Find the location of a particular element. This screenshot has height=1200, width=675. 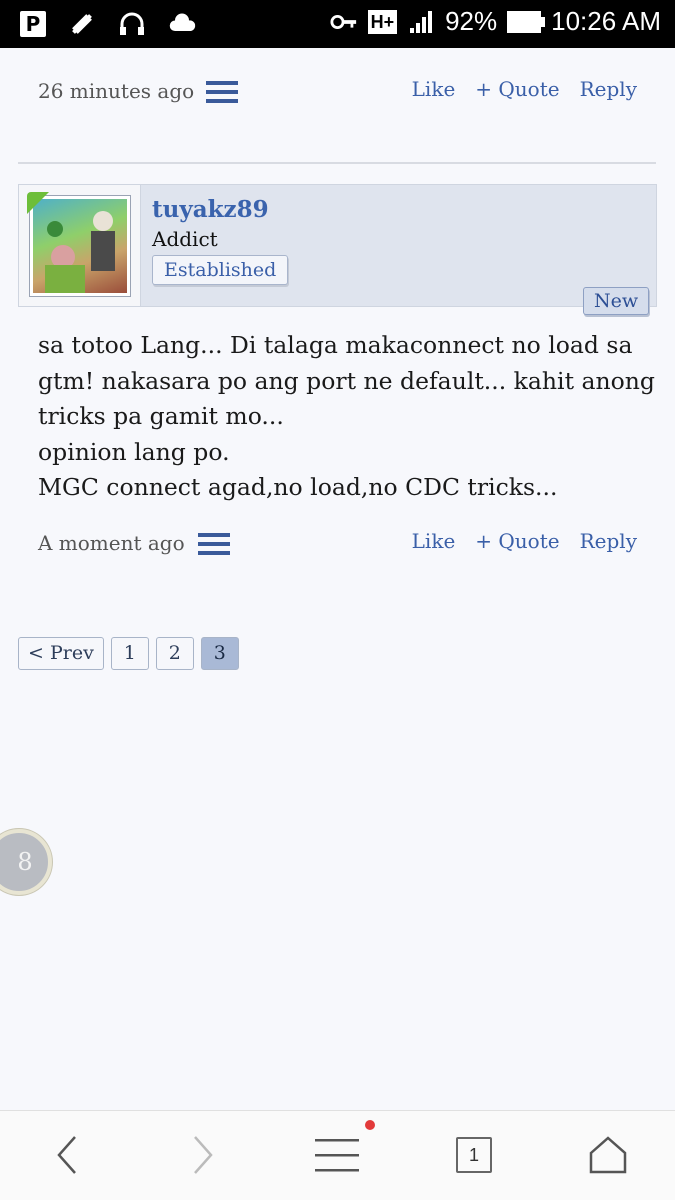

user-rank-badge: Established is located at coordinates (220, 270).